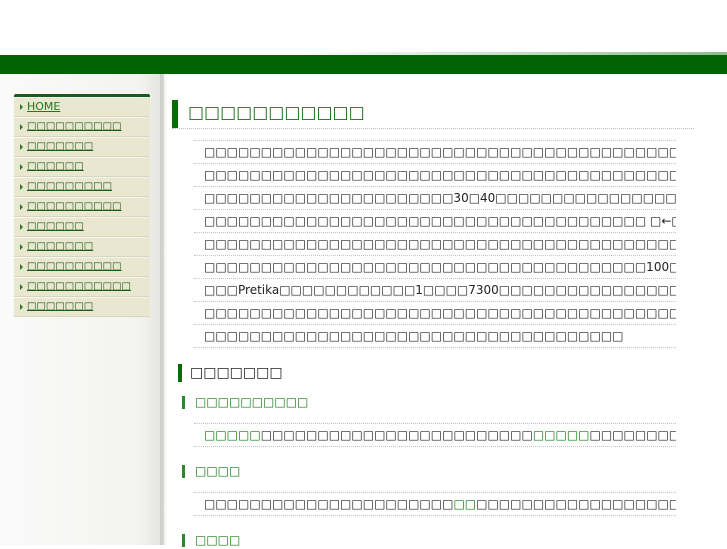  What do you see at coordinates (433, 114) in the screenshot?
I see `page-heading: □□□□□□□□□□□` at bounding box center [433, 114].